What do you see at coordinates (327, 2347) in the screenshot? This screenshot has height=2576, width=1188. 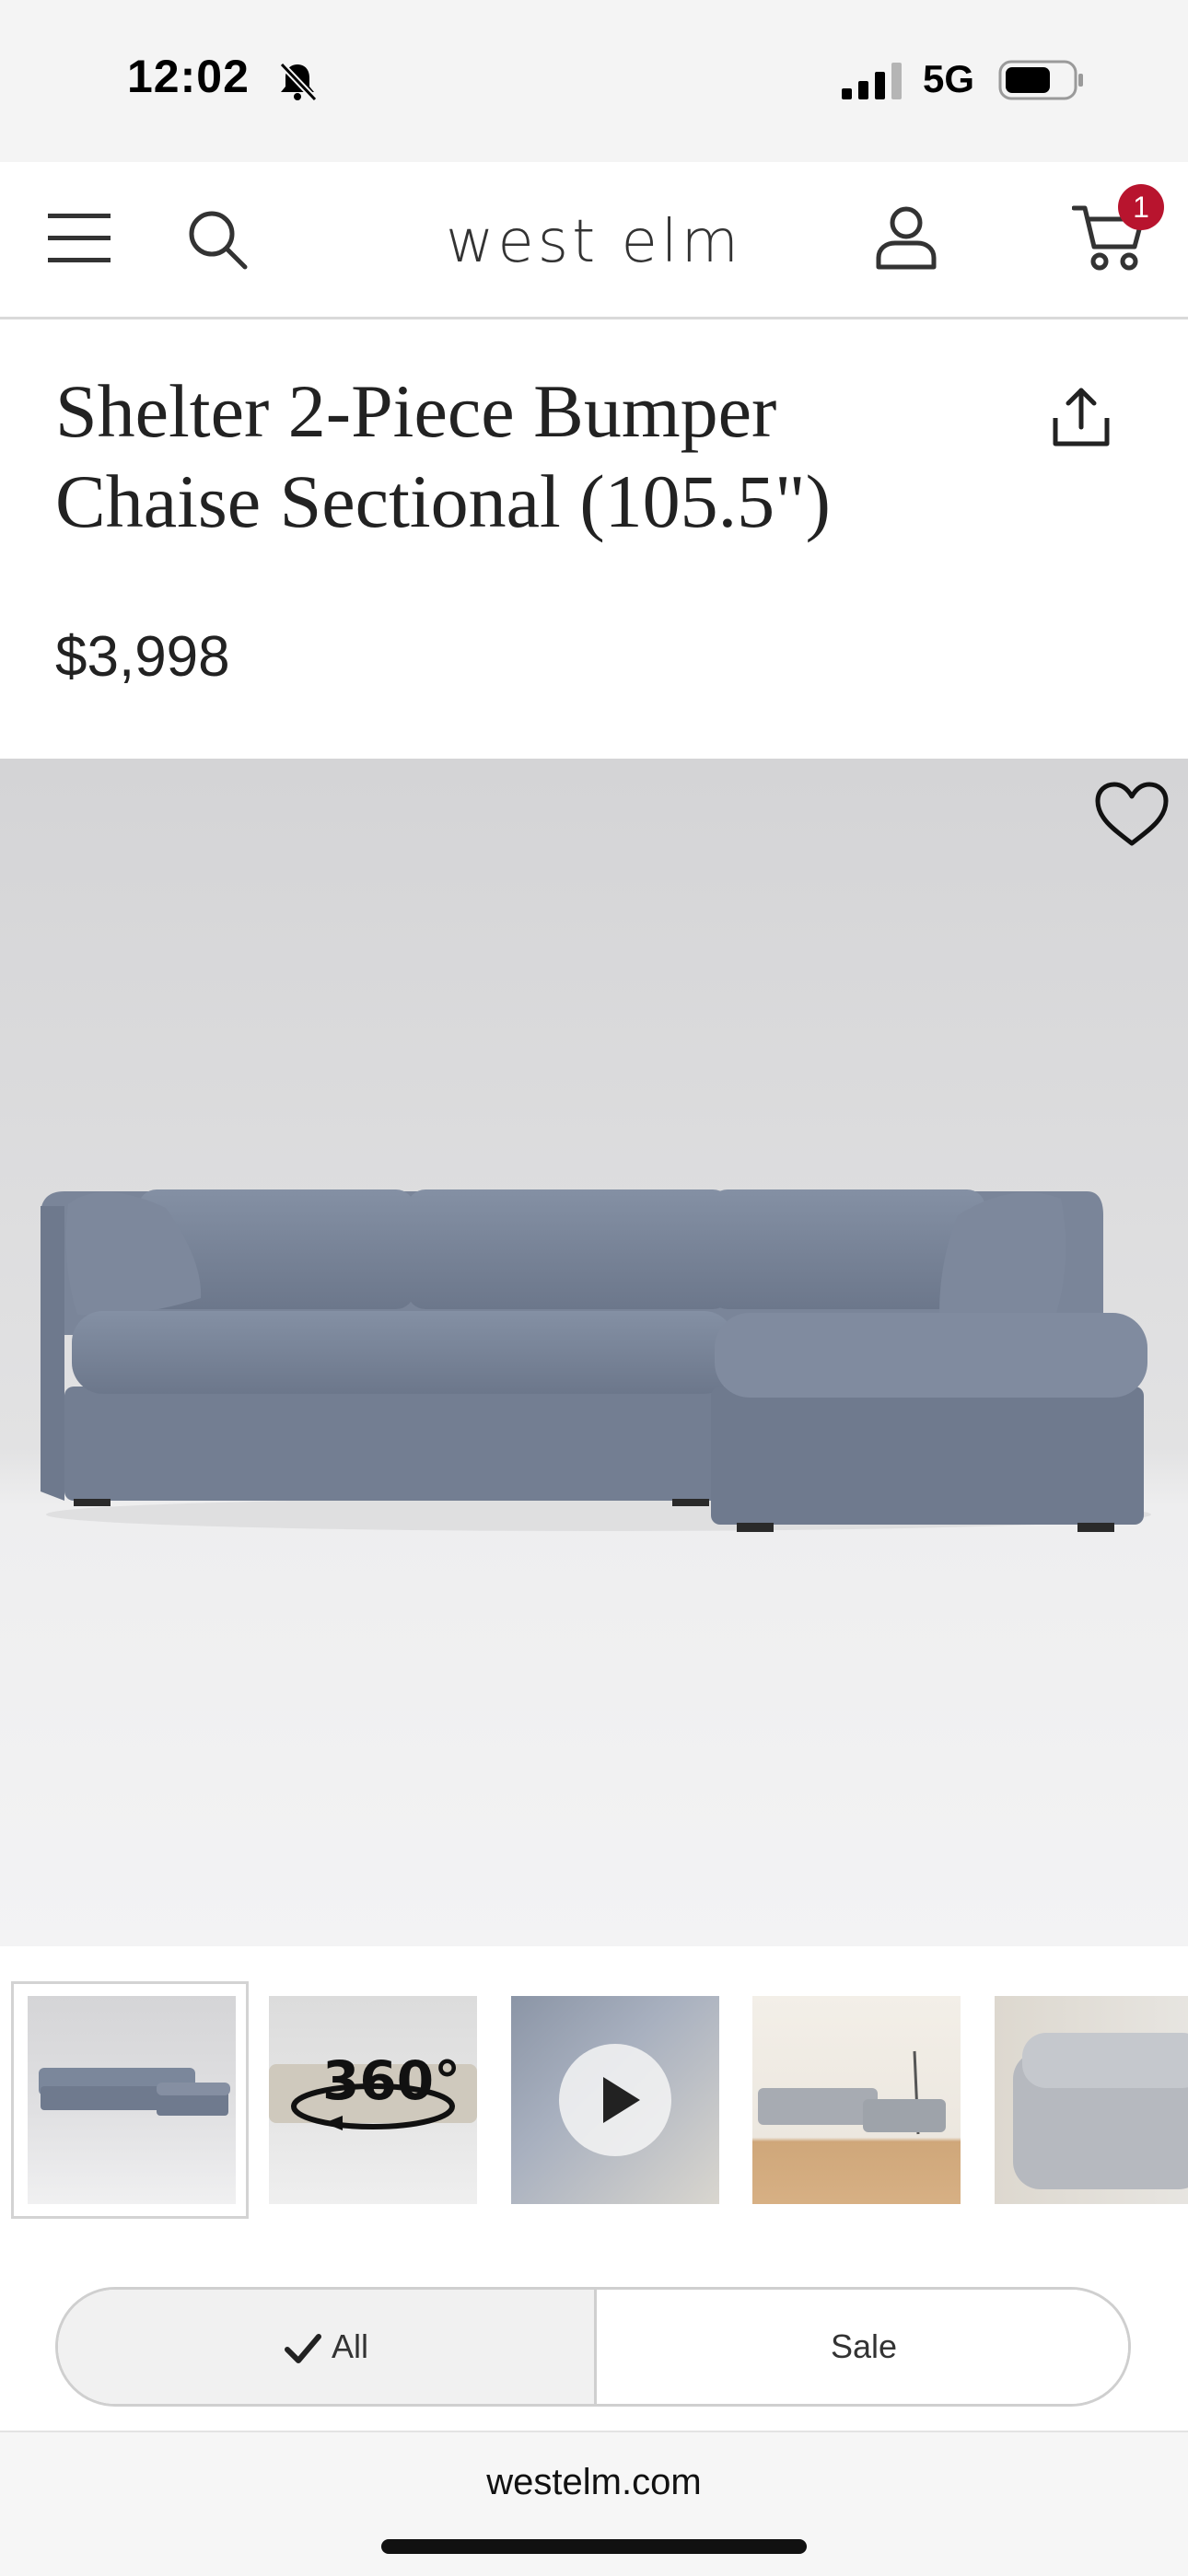 I see `filter-all-button: All` at bounding box center [327, 2347].